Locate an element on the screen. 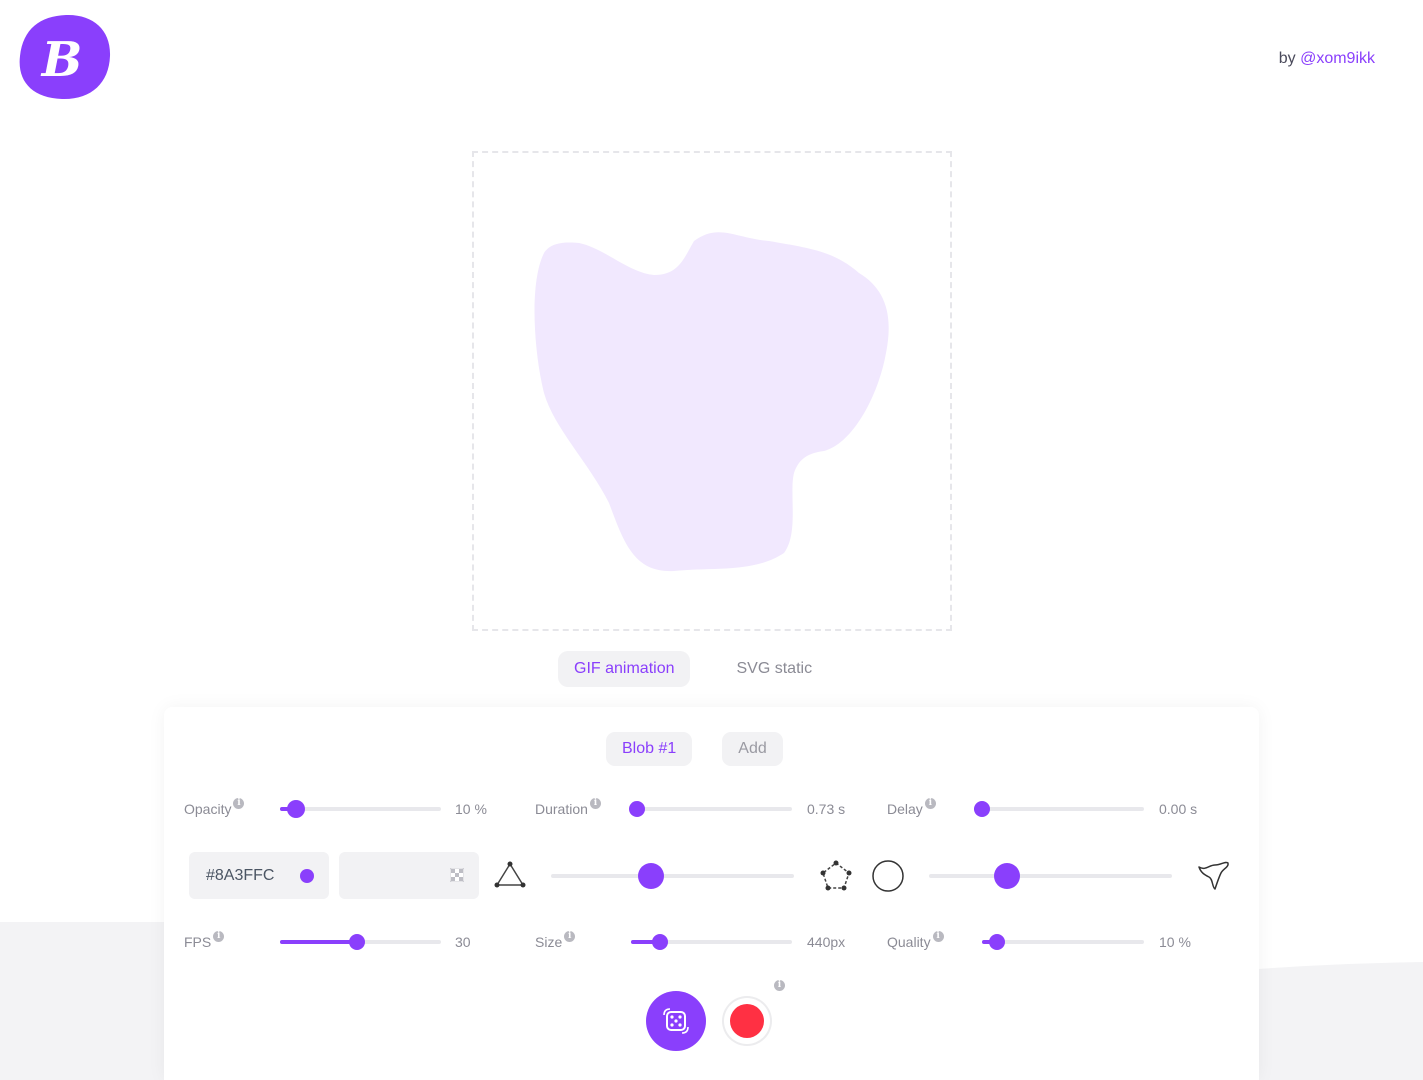 Image resolution: width=1423 pixels, height=1080 pixels. author-credit: by @xom9ikk is located at coordinates (1327, 59).